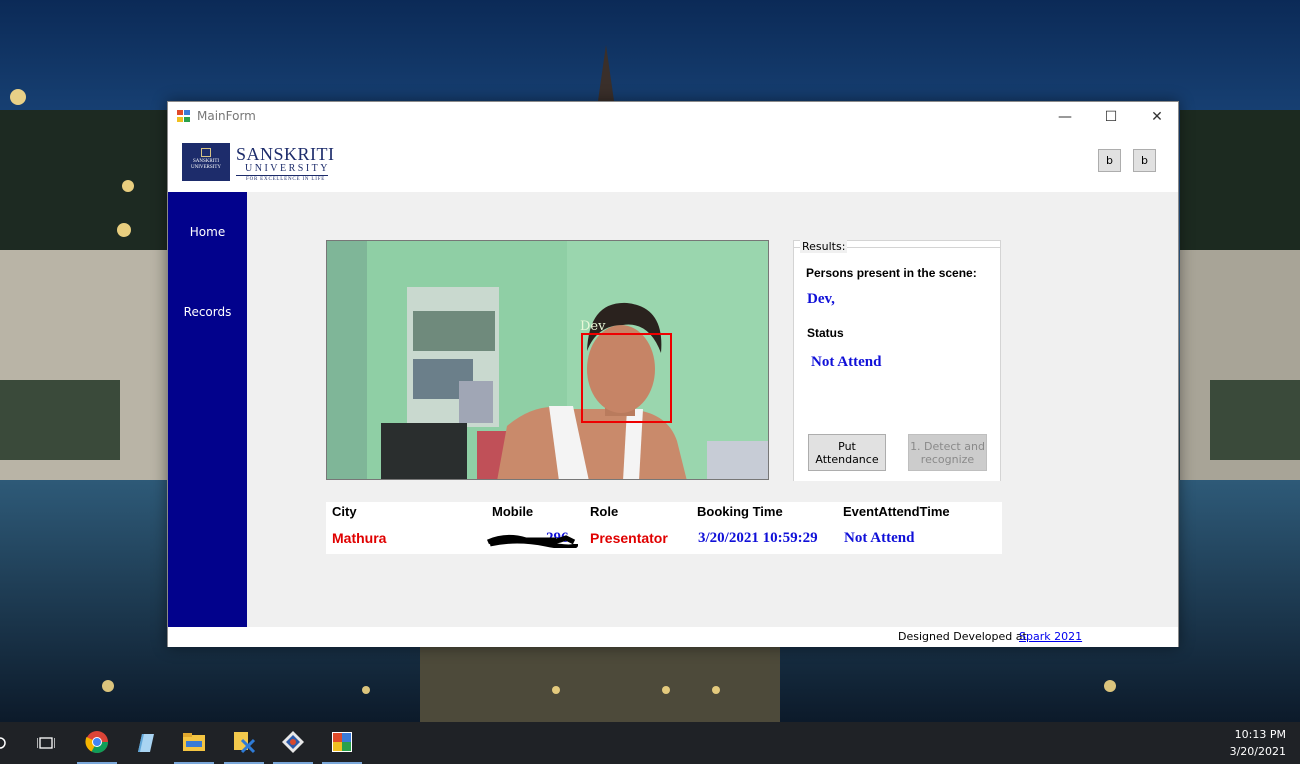 This screenshot has width=1300, height=764. I want to click on camera-feed: Dev, so click(547, 360).